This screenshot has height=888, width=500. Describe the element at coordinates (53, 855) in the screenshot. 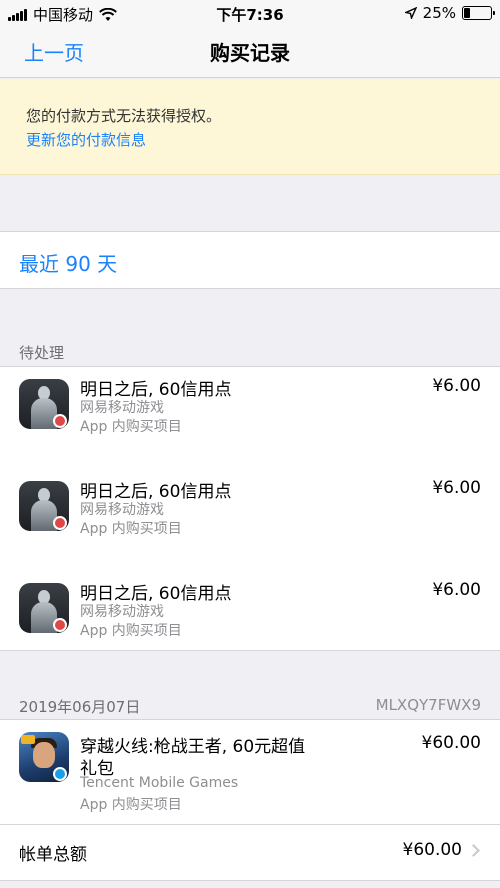

I see `invoice-total-label: 帐单总额` at that location.